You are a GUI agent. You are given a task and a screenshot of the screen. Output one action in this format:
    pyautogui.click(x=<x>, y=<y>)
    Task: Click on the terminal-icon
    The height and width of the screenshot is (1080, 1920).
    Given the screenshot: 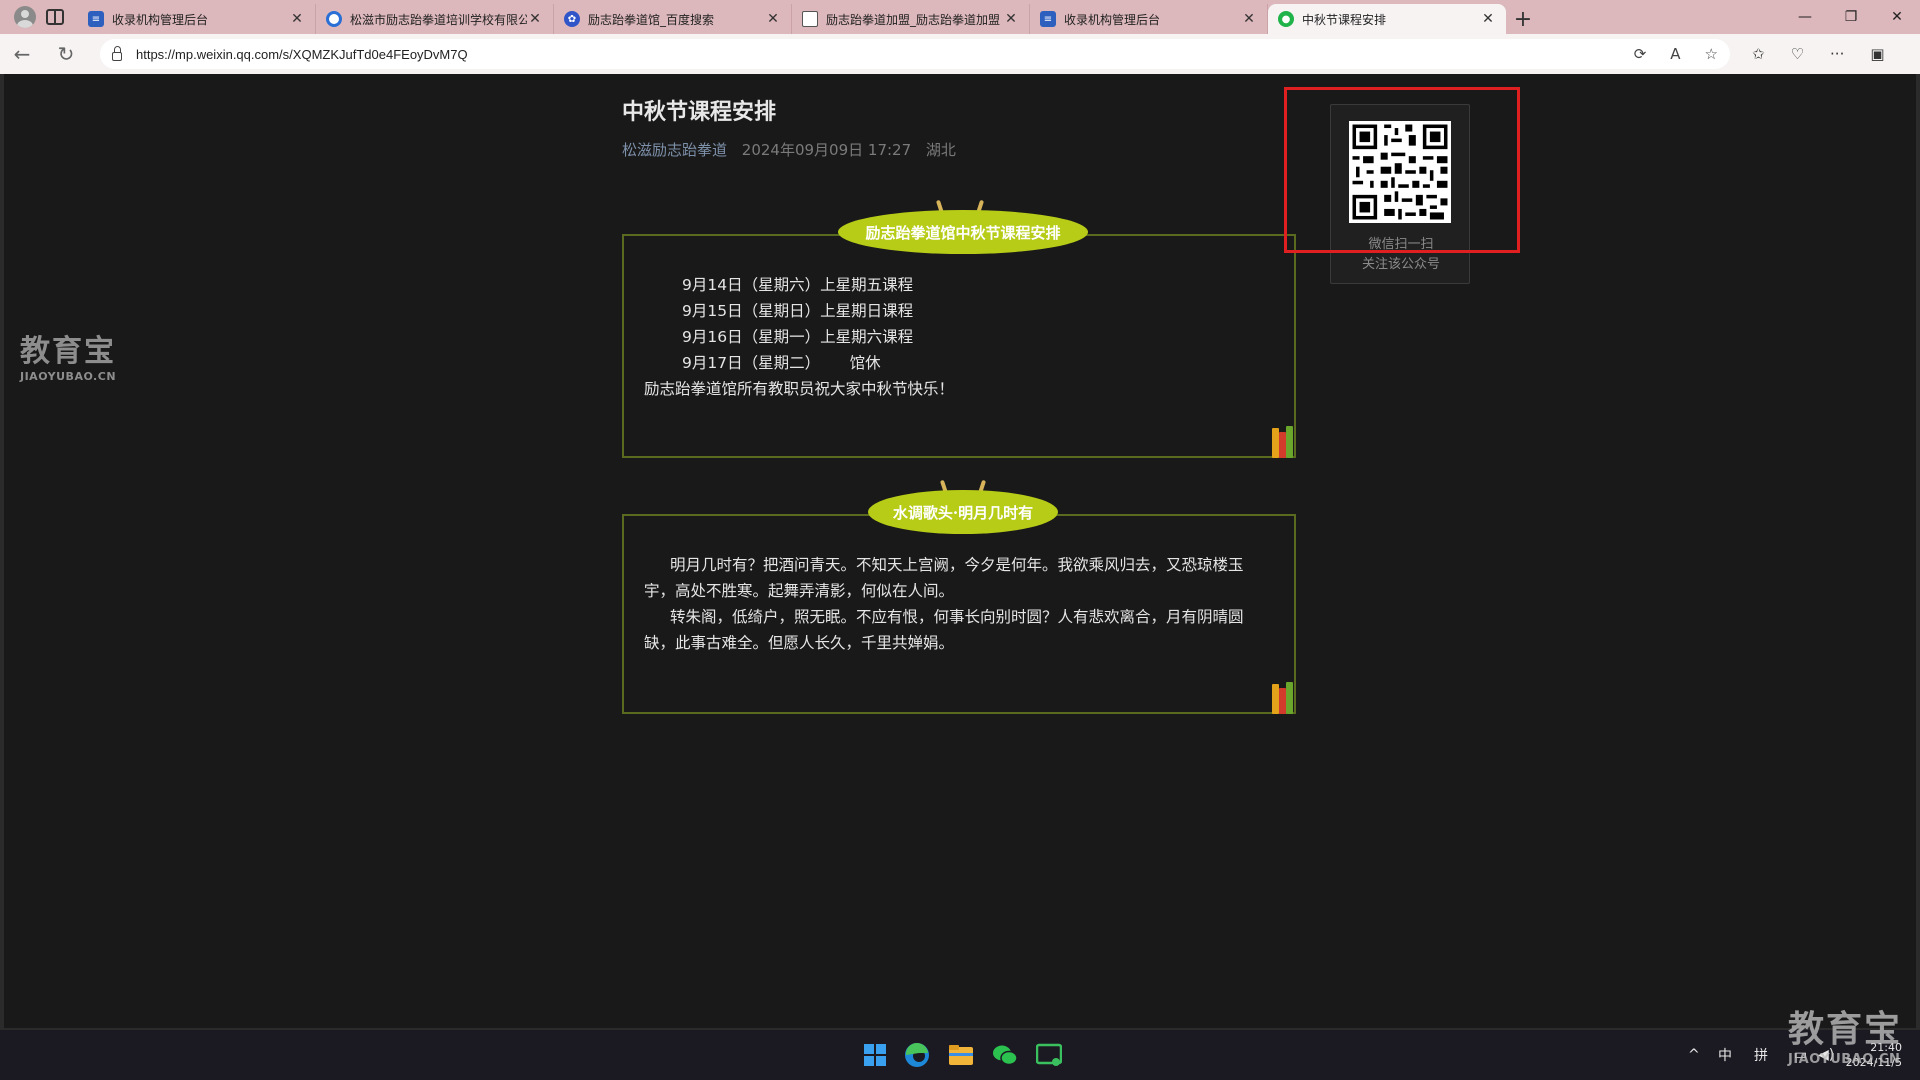 What is the action you would take?
    pyautogui.click(x=1049, y=1055)
    